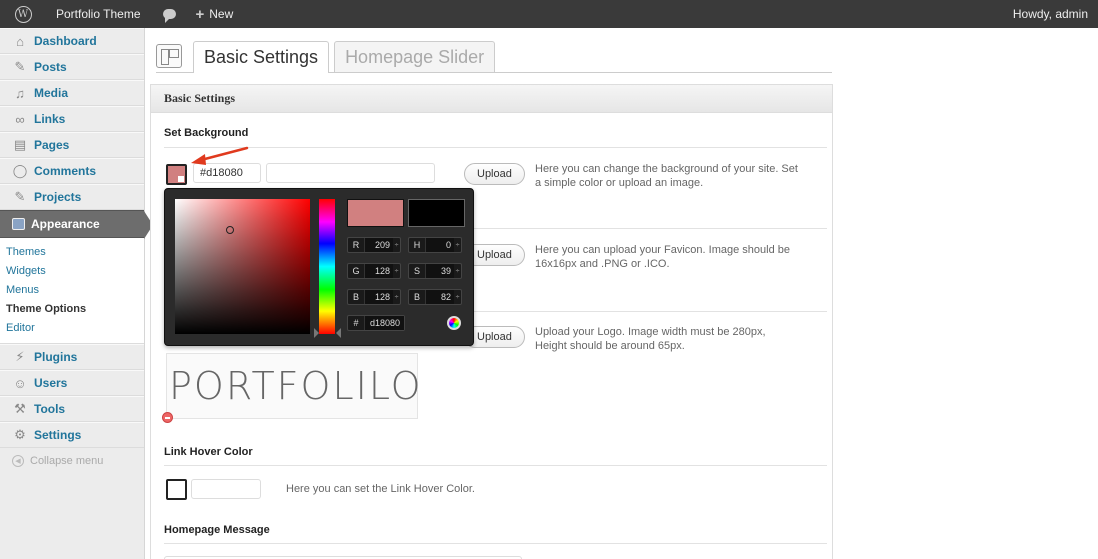 The image size is (1098, 559). Describe the element at coordinates (20, 170) in the screenshot. I see `comment-icon: ◯` at that location.